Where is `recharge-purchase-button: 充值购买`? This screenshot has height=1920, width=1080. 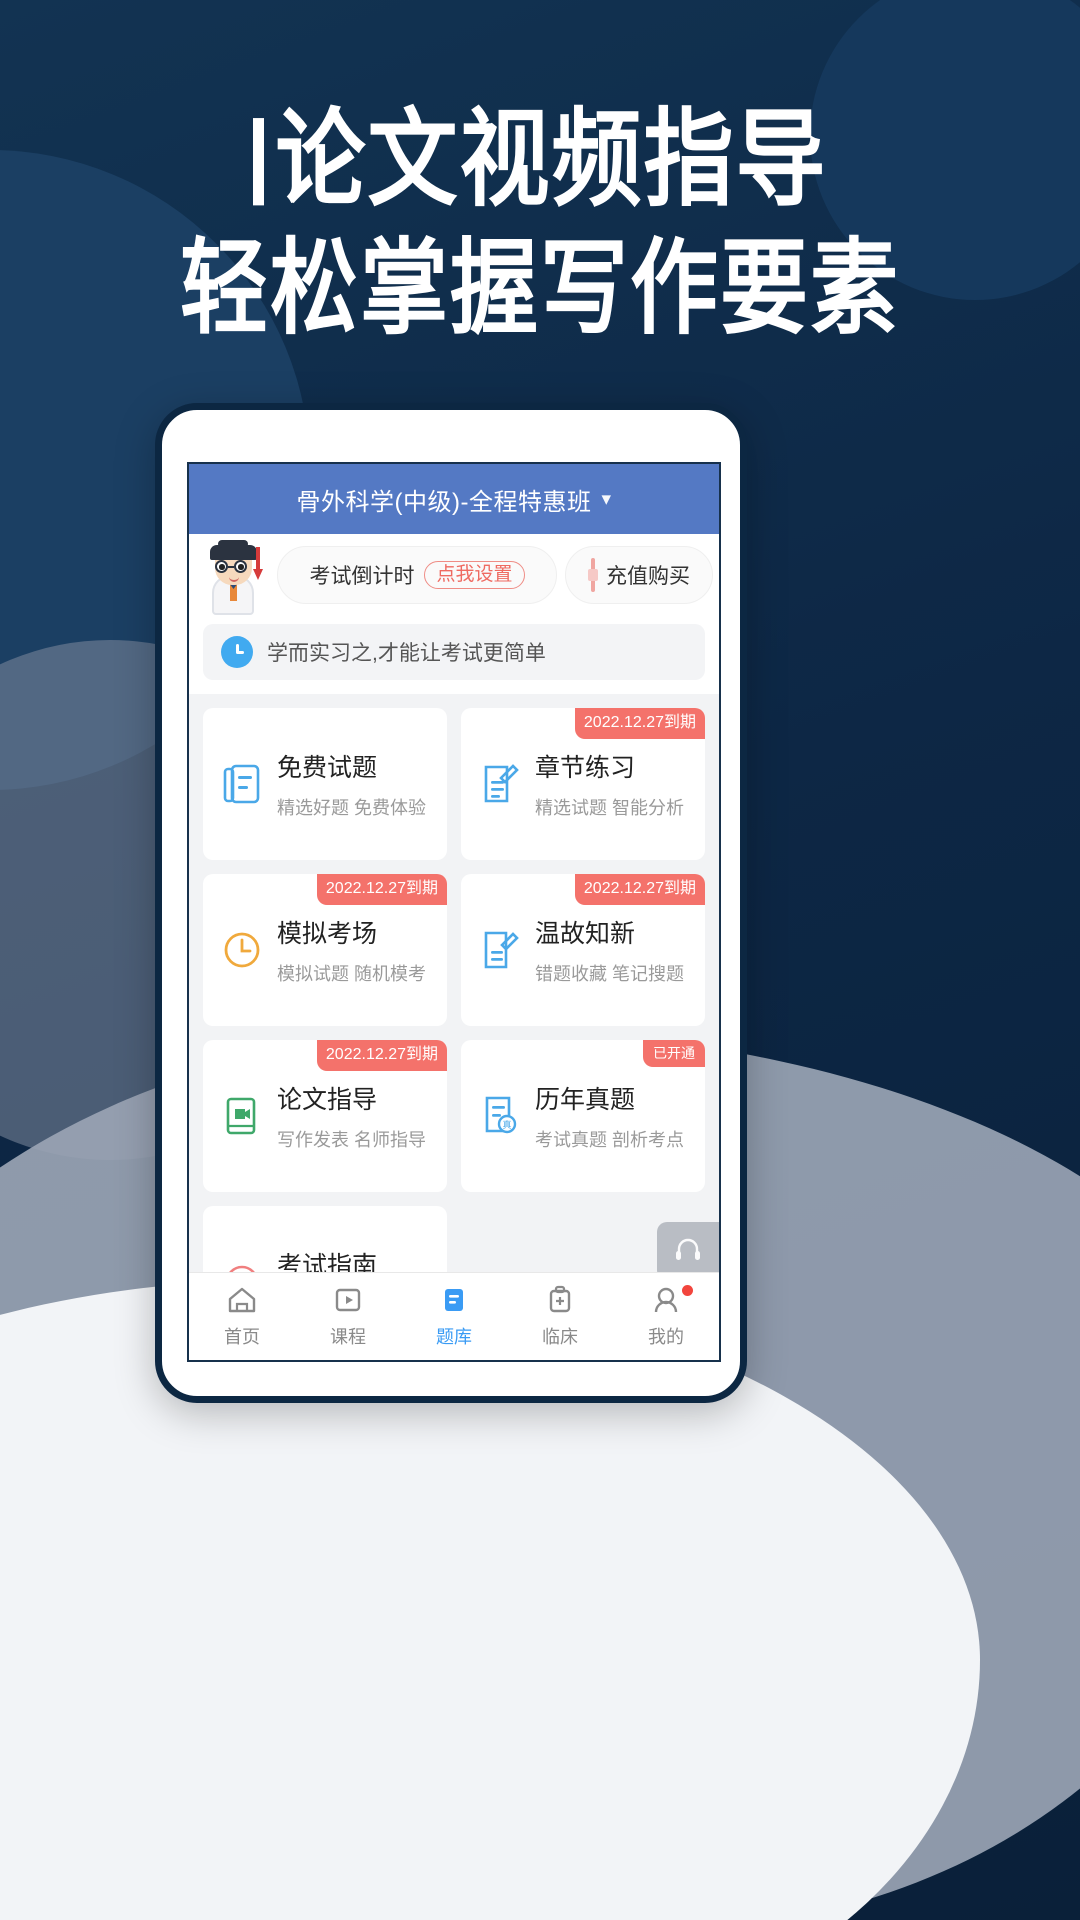 recharge-purchase-button: 充值购买 is located at coordinates (639, 575).